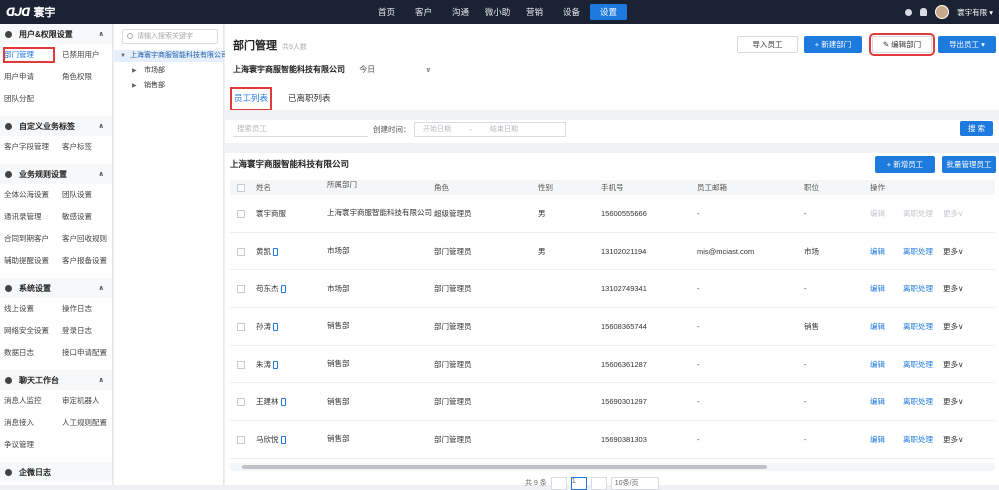  What do you see at coordinates (909, 12) in the screenshot?
I see `help-icon` at bounding box center [909, 12].